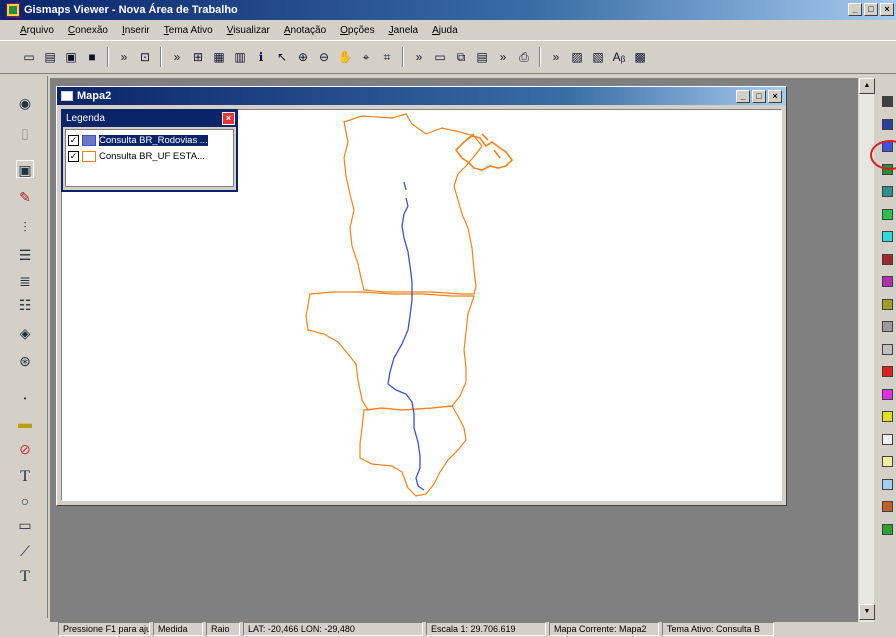 This screenshot has width=896, height=637. Describe the element at coordinates (345, 57) in the screenshot. I see `pan-icon: ✋` at that location.